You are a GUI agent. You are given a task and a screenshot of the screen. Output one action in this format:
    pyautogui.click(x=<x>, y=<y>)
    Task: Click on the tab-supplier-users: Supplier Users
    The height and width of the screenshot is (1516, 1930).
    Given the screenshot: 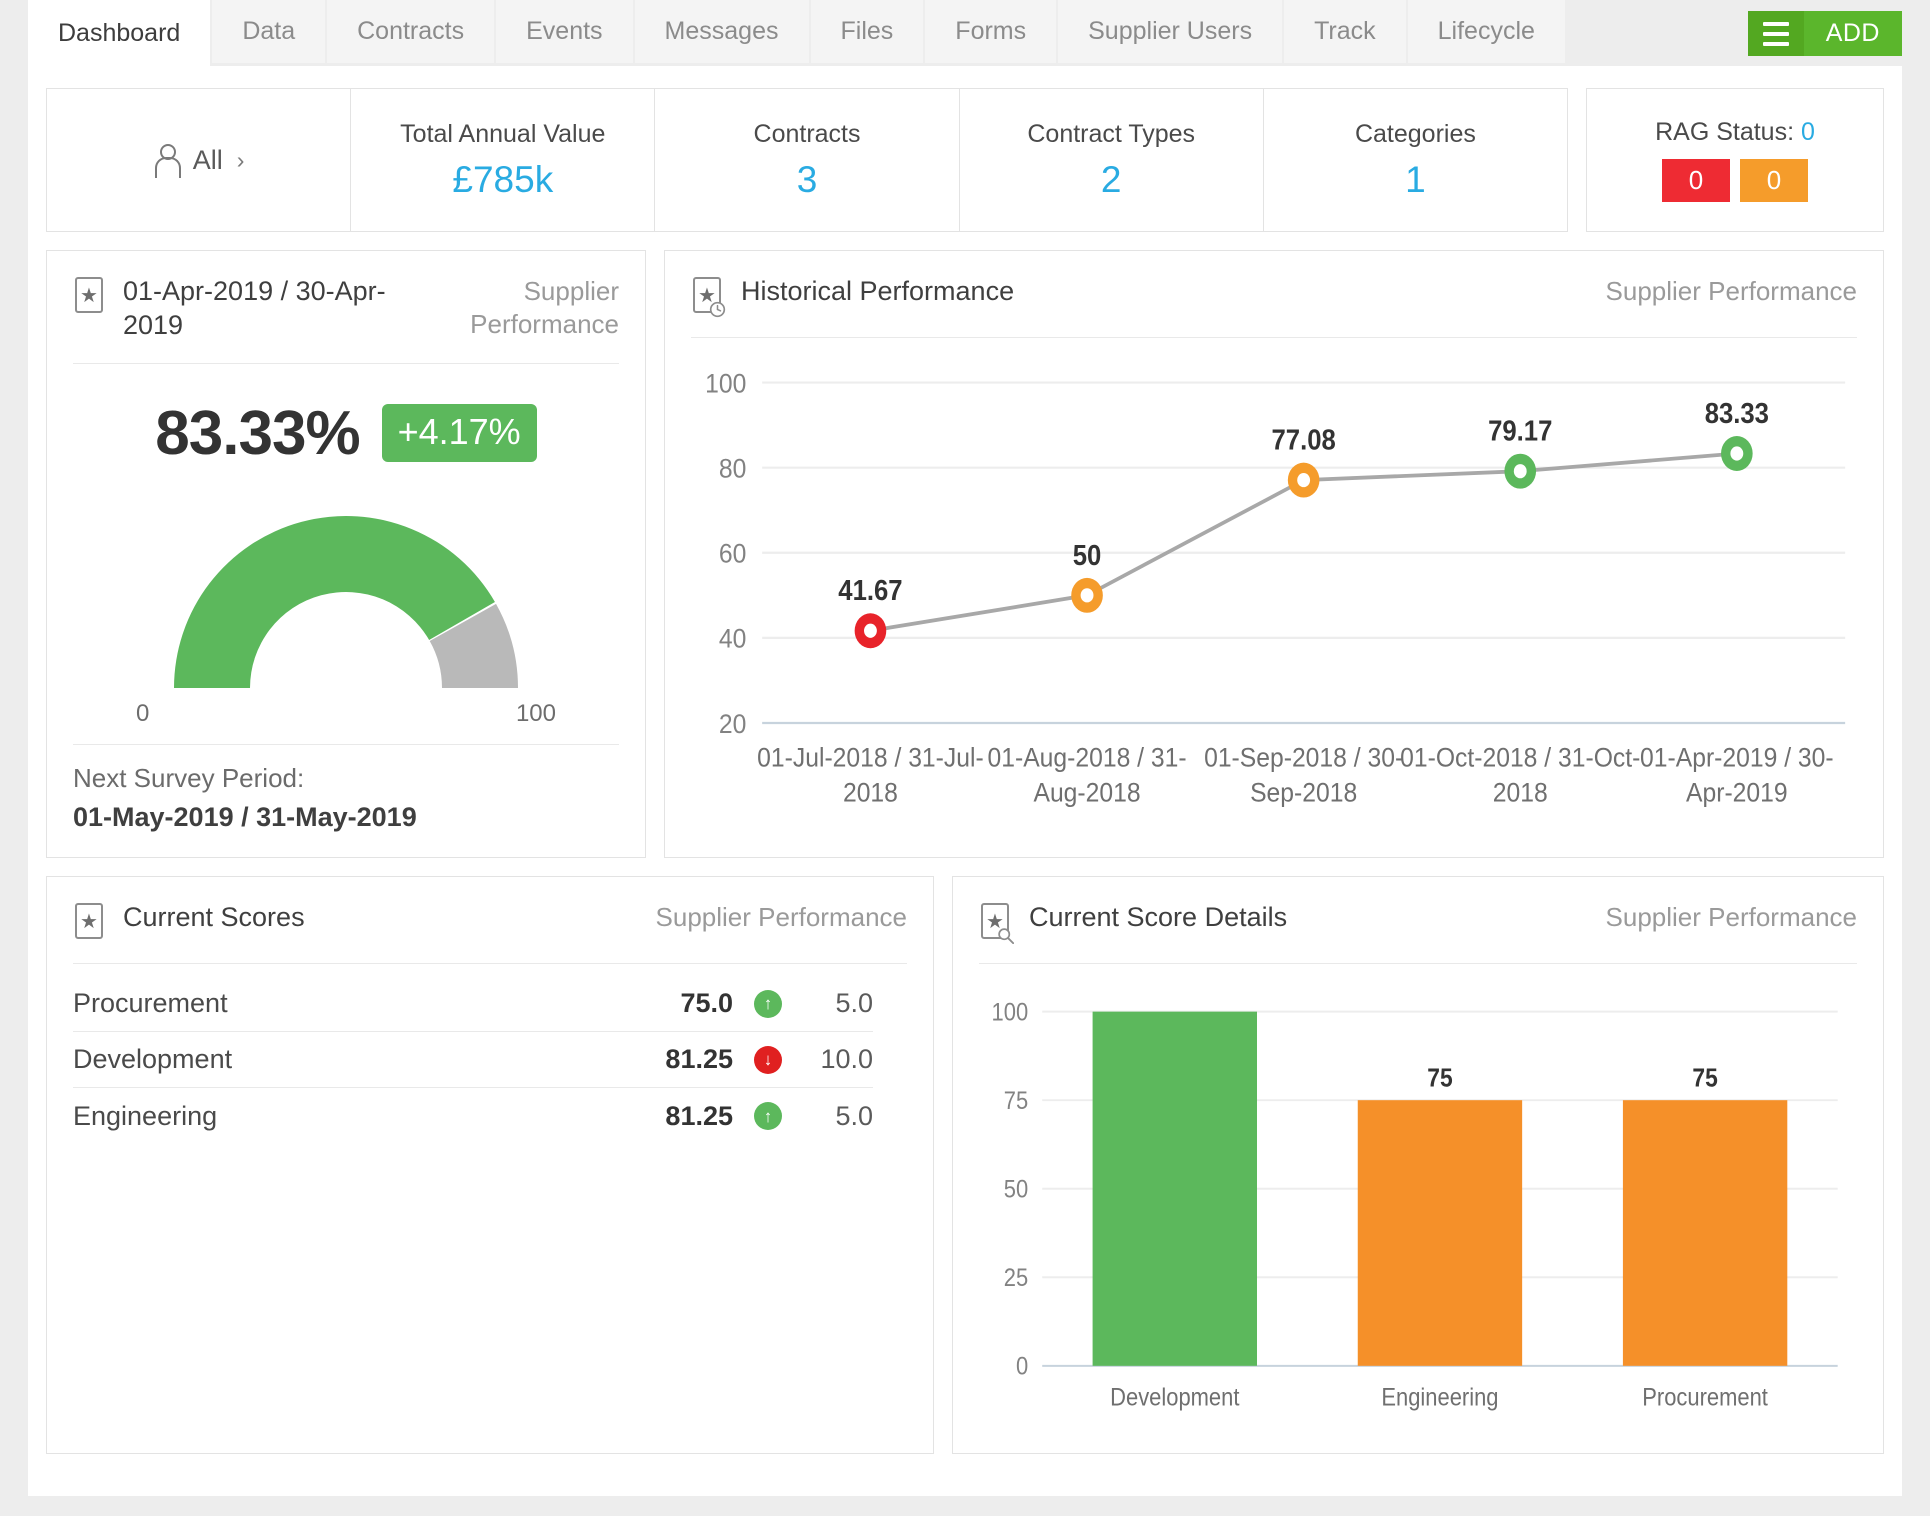 What is the action you would take?
    pyautogui.click(x=1170, y=31)
    